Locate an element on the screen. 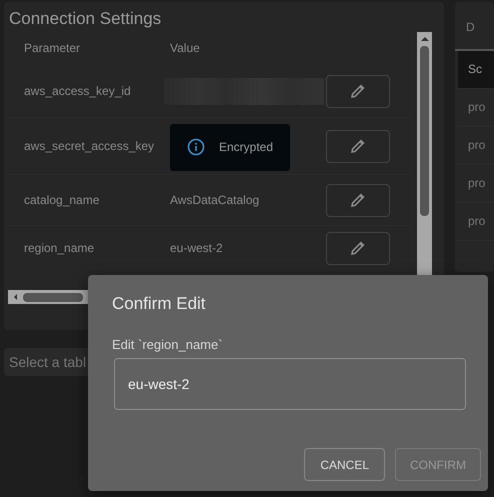 The image size is (494, 497). column-header: Parameter is located at coordinates (52, 48).